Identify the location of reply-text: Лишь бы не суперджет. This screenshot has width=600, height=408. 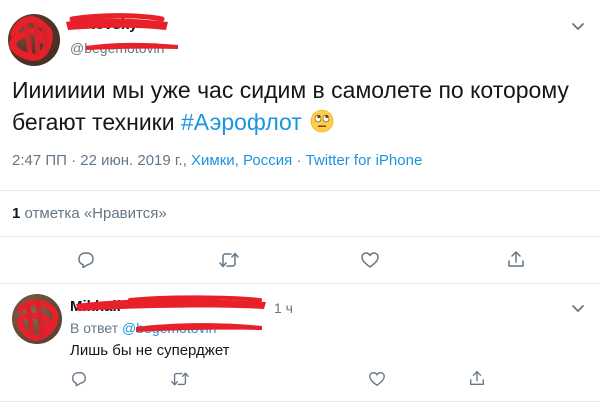
(150, 350).